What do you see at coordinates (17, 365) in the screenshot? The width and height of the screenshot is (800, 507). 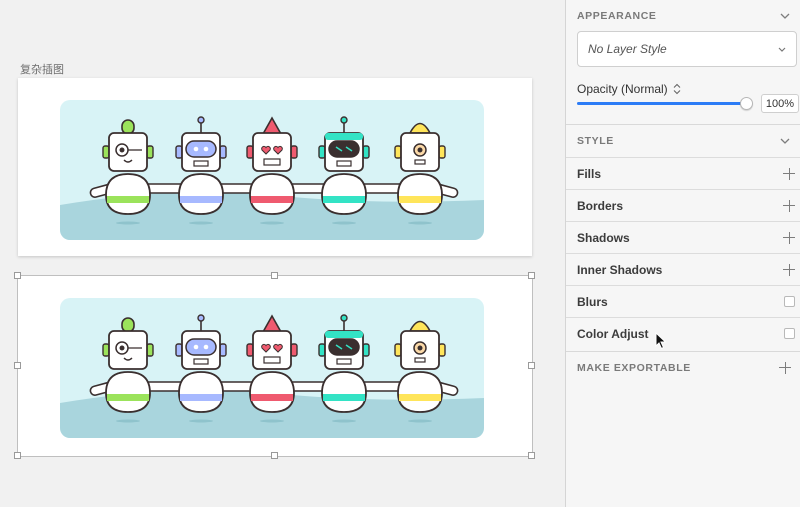 I see `resize-handle-middle-left` at bounding box center [17, 365].